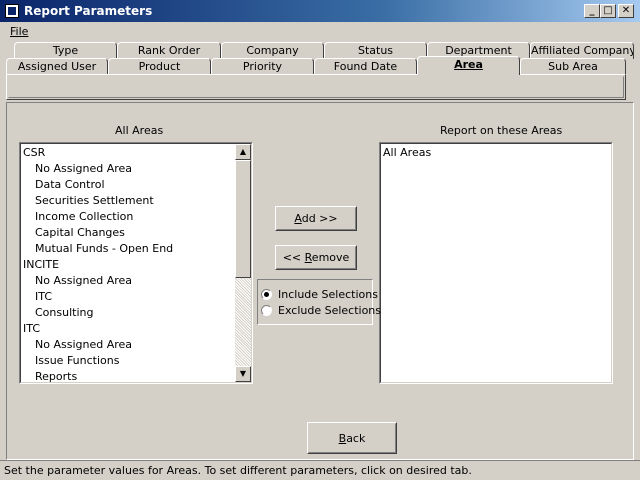  What do you see at coordinates (266, 294) in the screenshot?
I see `include-radio` at bounding box center [266, 294].